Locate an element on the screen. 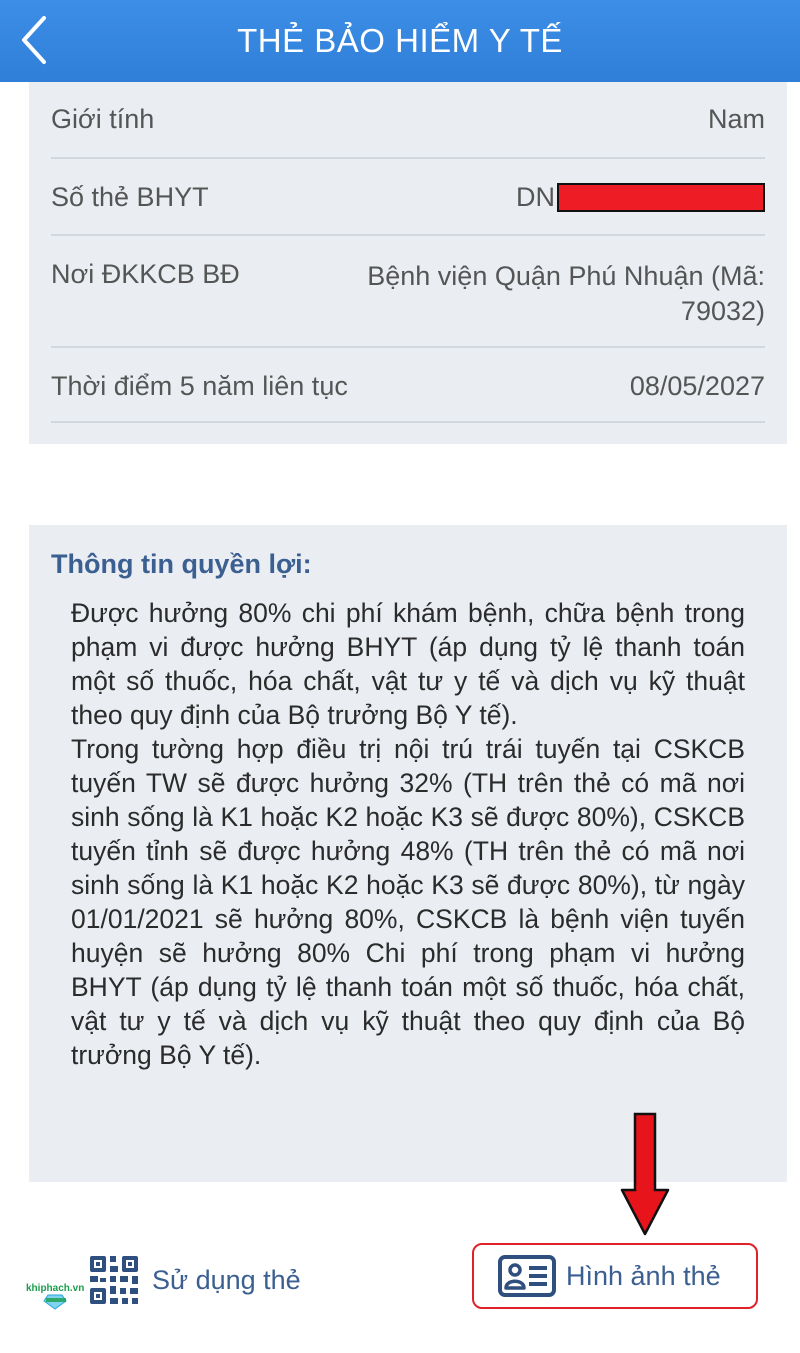  benefits-title: Thông tin quyền lợi: is located at coordinates (181, 564).